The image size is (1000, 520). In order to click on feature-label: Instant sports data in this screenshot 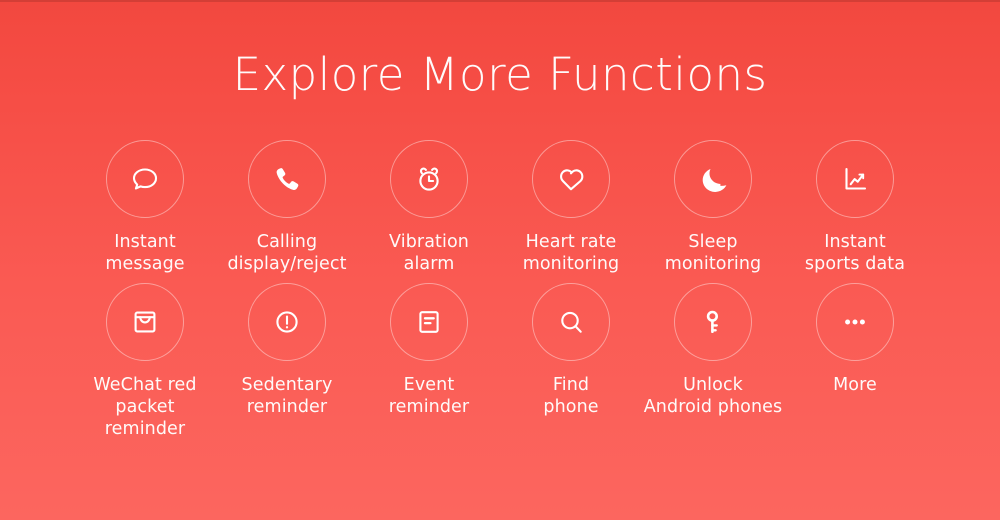, I will do `click(855, 253)`.